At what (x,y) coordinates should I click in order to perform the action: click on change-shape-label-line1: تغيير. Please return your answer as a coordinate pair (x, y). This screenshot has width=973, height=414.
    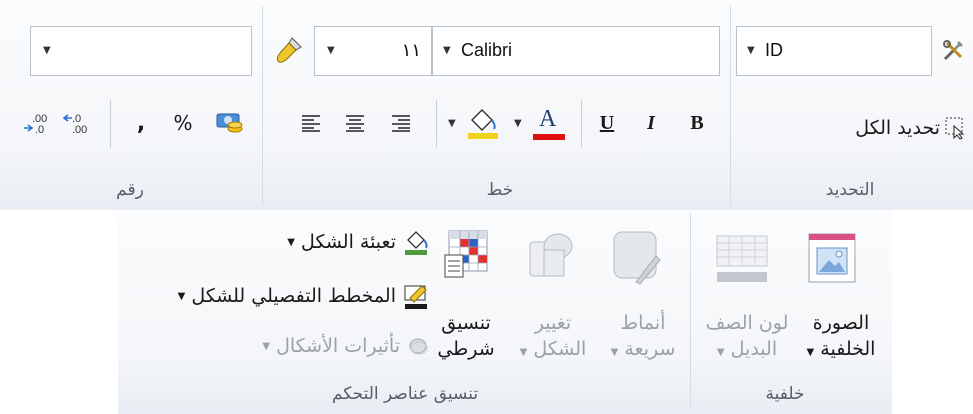
    Looking at the image, I should click on (553, 323).